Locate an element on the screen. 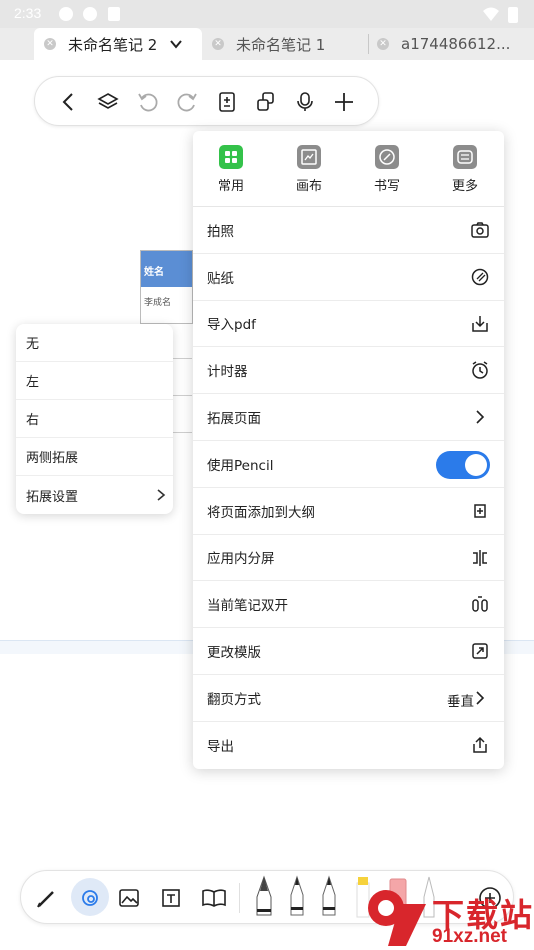  table-header-cell: 姓名 is located at coordinates (166, 269).